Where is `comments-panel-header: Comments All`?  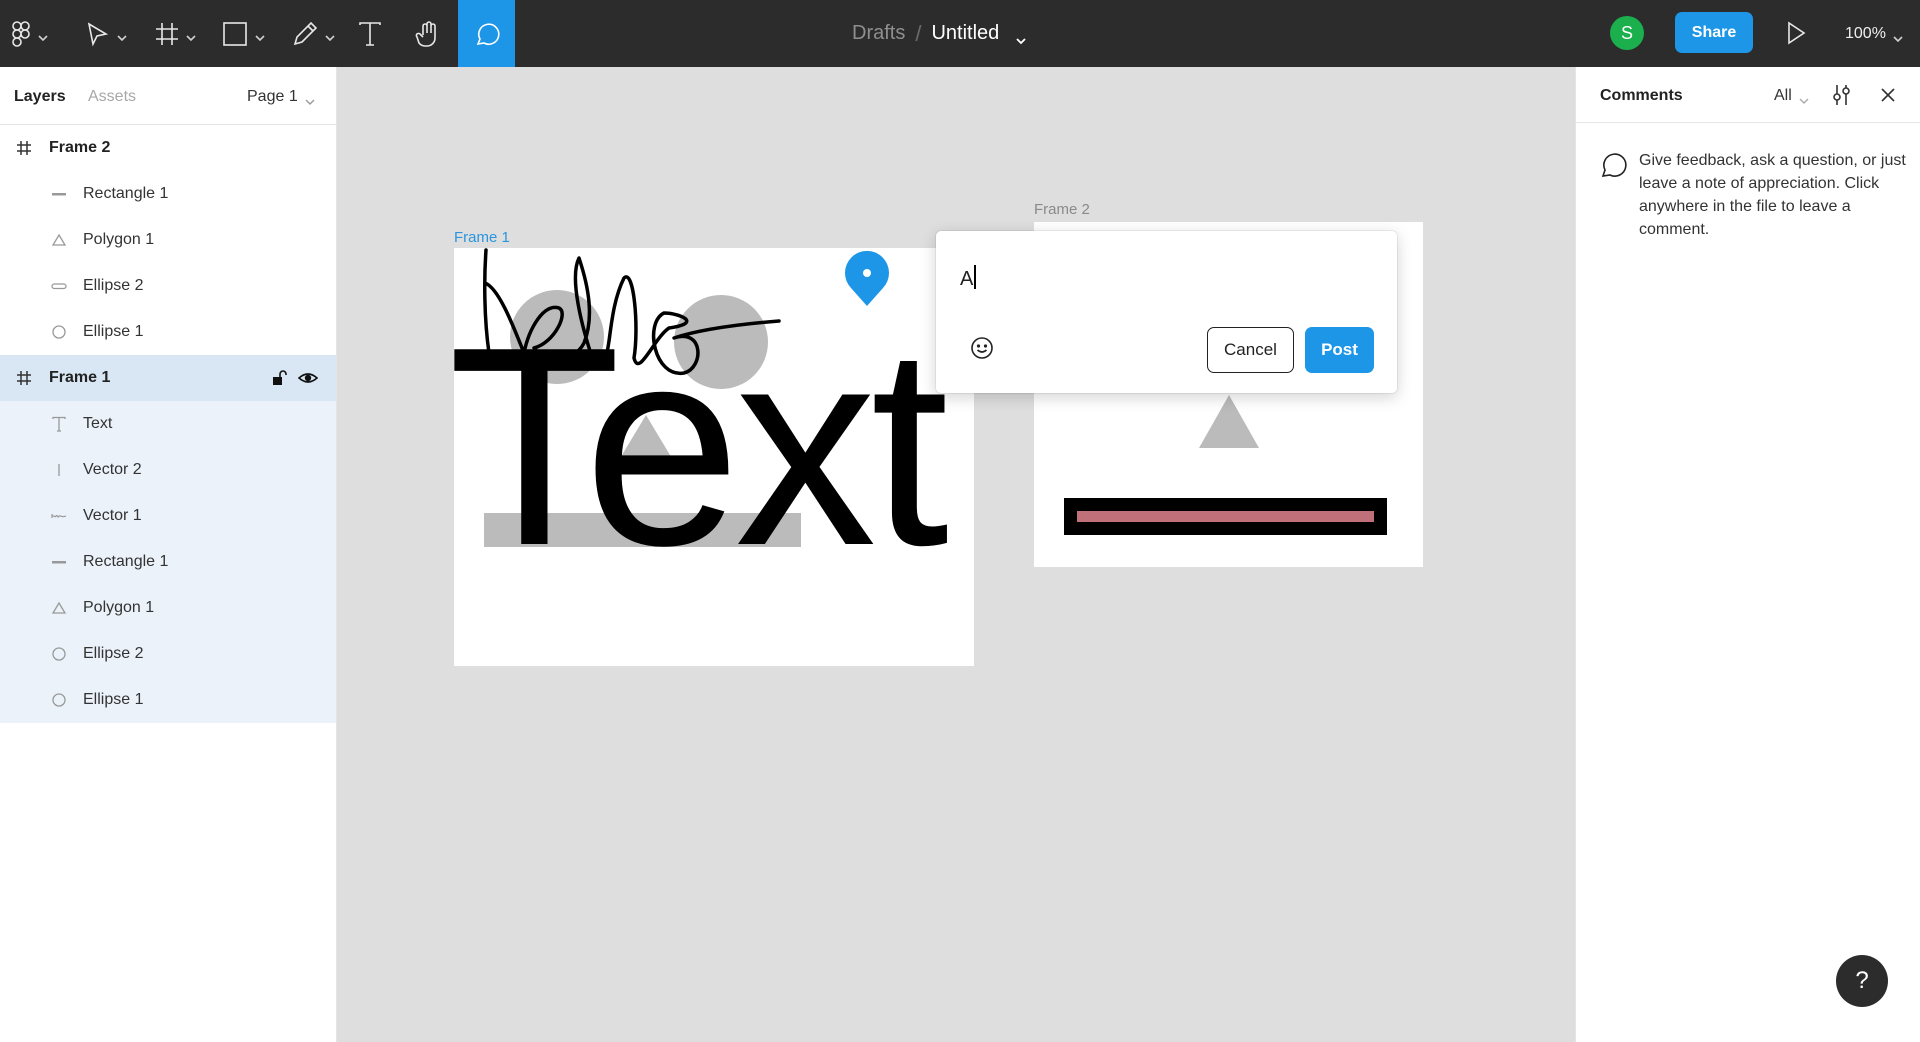 comments-panel-header: Comments All is located at coordinates (1748, 95).